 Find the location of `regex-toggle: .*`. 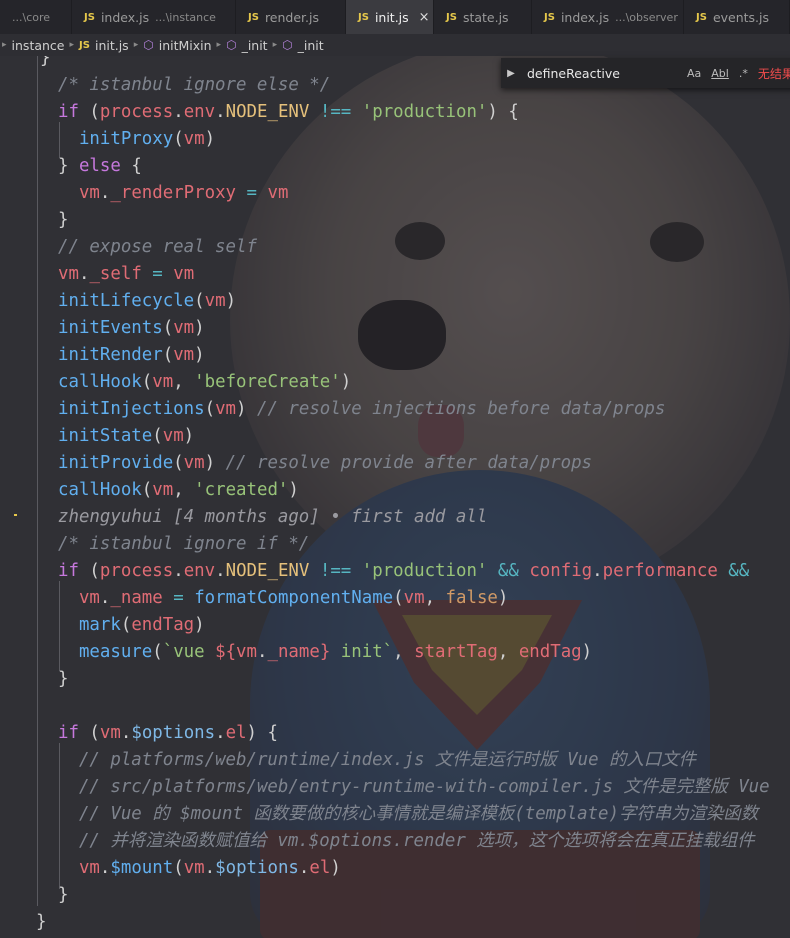

regex-toggle: .* is located at coordinates (743, 73).